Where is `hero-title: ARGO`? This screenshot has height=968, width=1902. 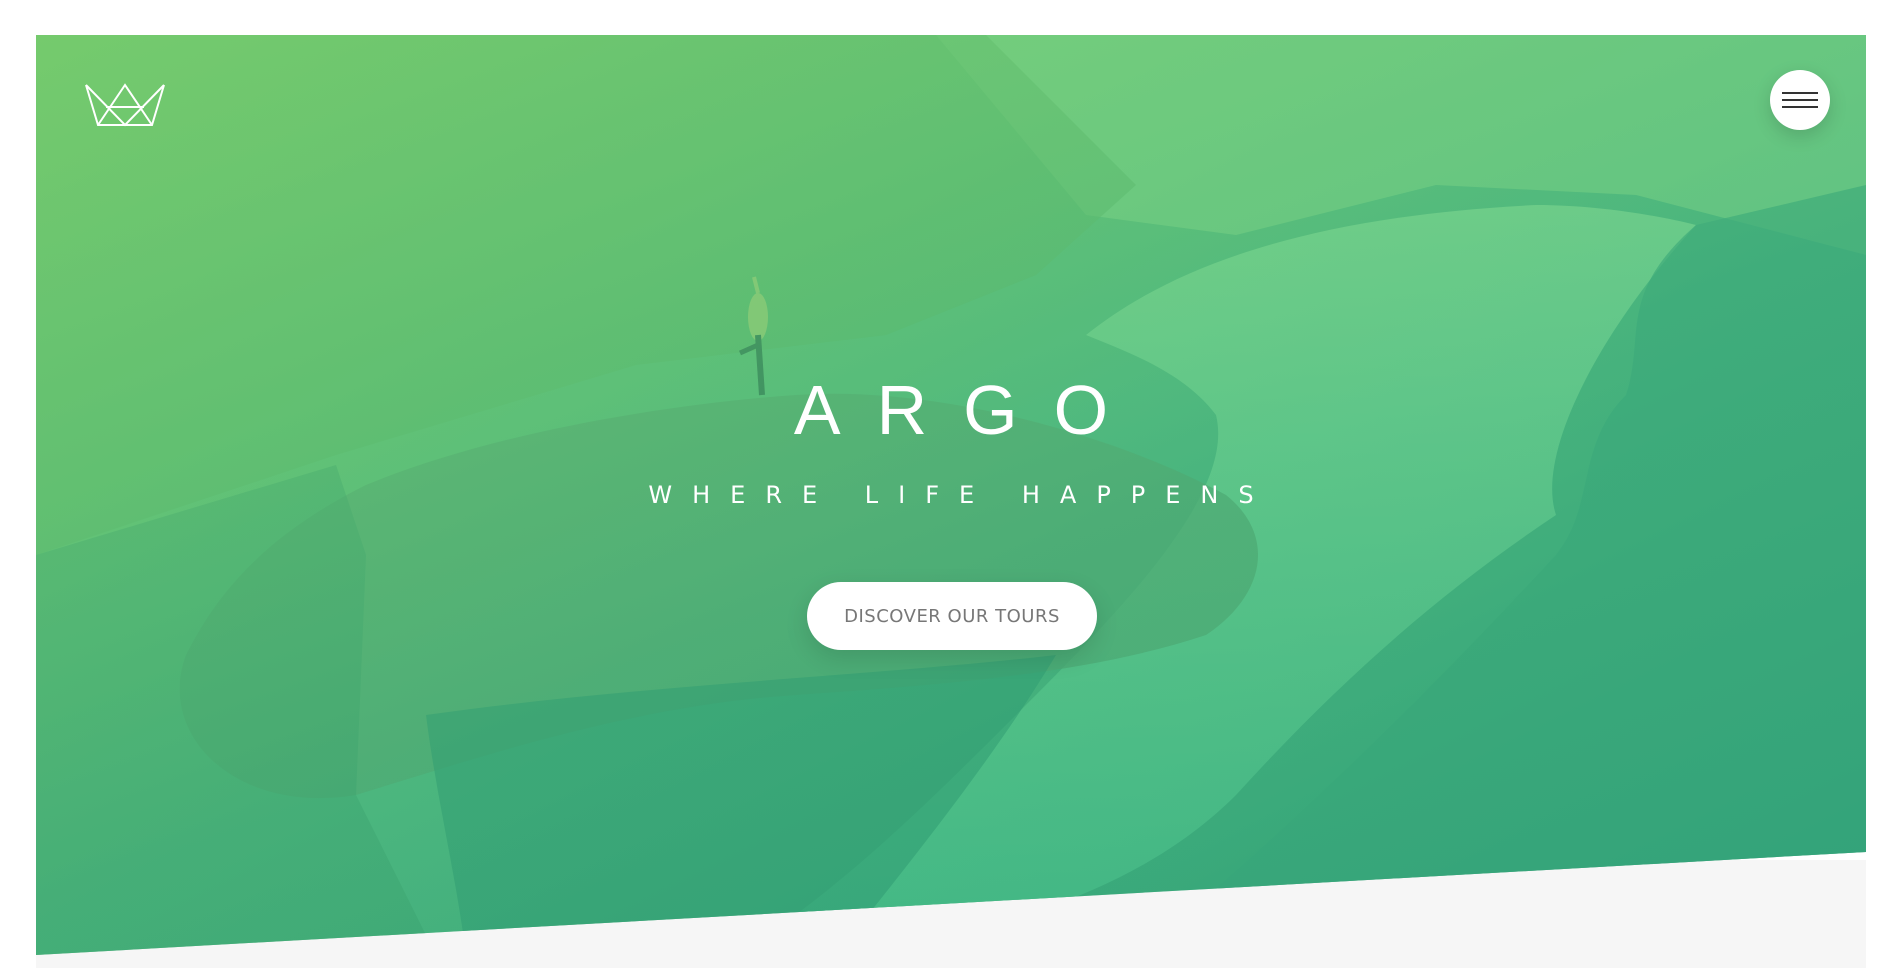 hero-title: ARGO is located at coordinates (969, 410).